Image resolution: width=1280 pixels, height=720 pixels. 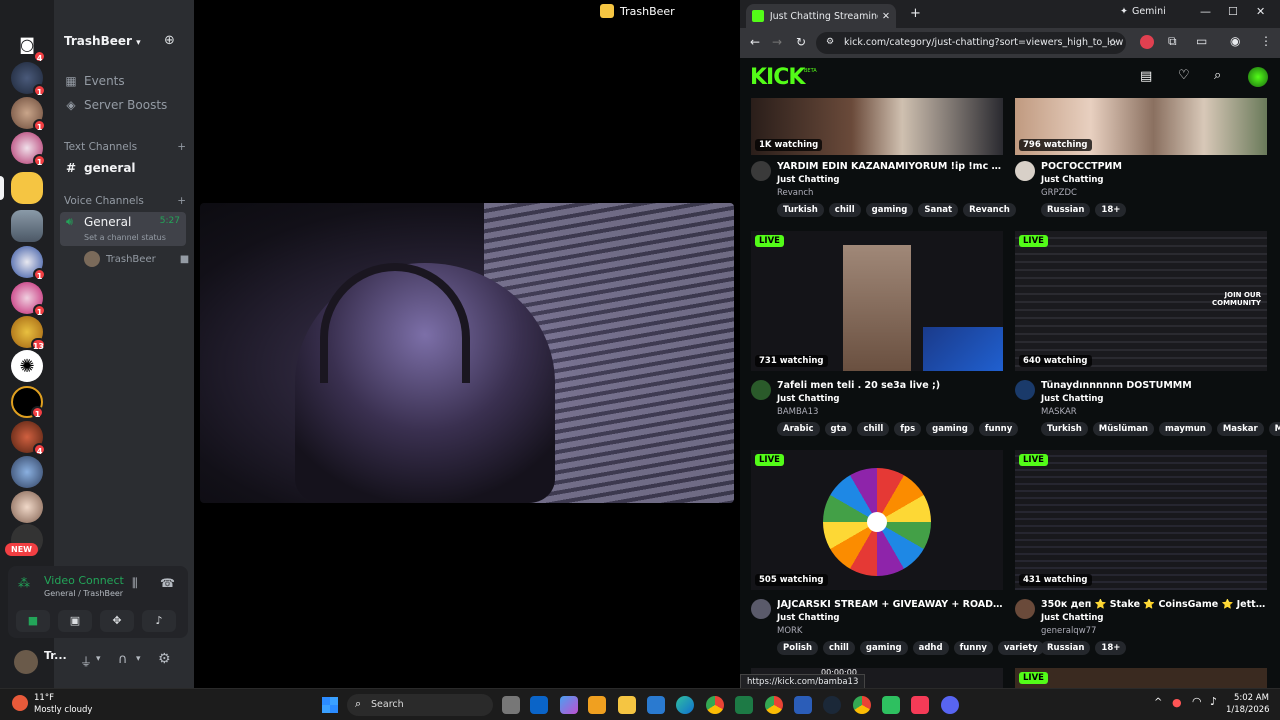 I want to click on site-info-icon: ⚙, so click(x=830, y=42).